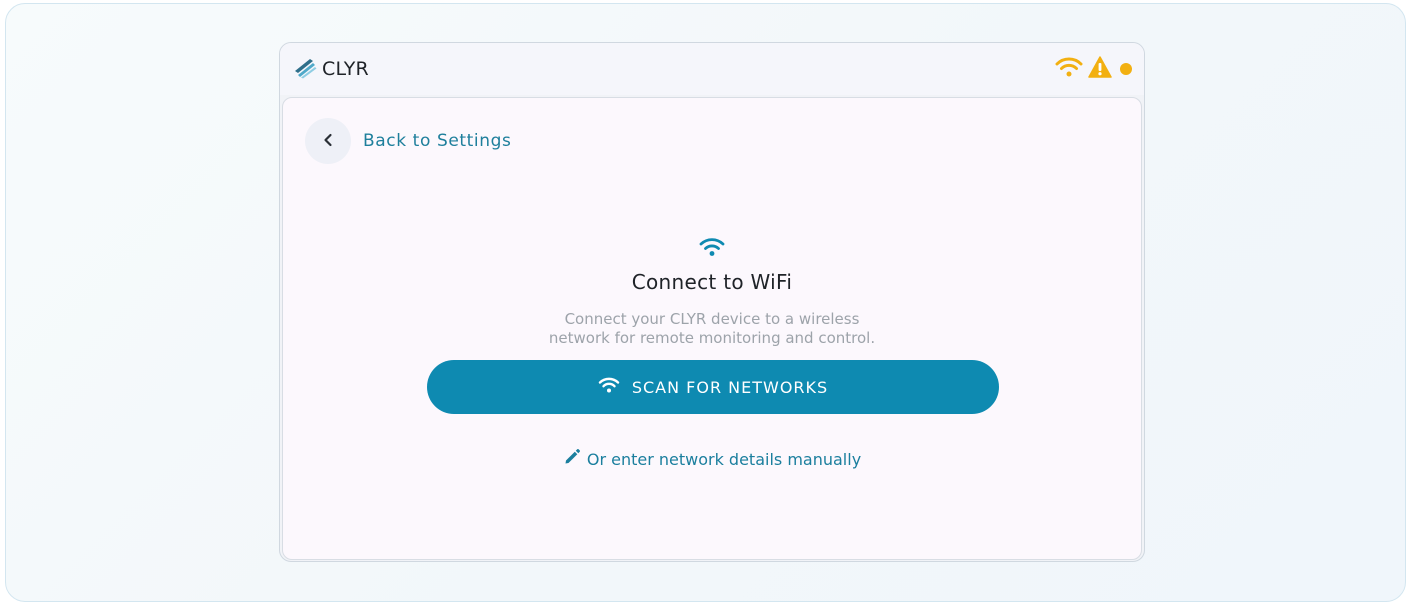  Describe the element at coordinates (724, 459) in the screenshot. I see `manual-entry-label: Or enter network details manually` at that location.